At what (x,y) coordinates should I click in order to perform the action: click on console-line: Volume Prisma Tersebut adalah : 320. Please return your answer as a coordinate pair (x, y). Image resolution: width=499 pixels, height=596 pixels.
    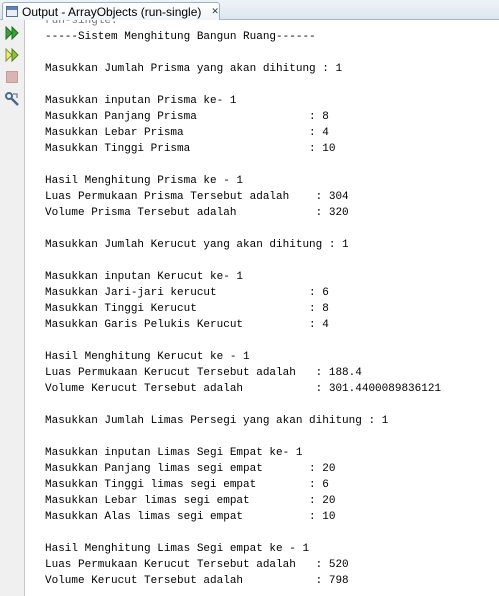
    Looking at the image, I should click on (197, 213).